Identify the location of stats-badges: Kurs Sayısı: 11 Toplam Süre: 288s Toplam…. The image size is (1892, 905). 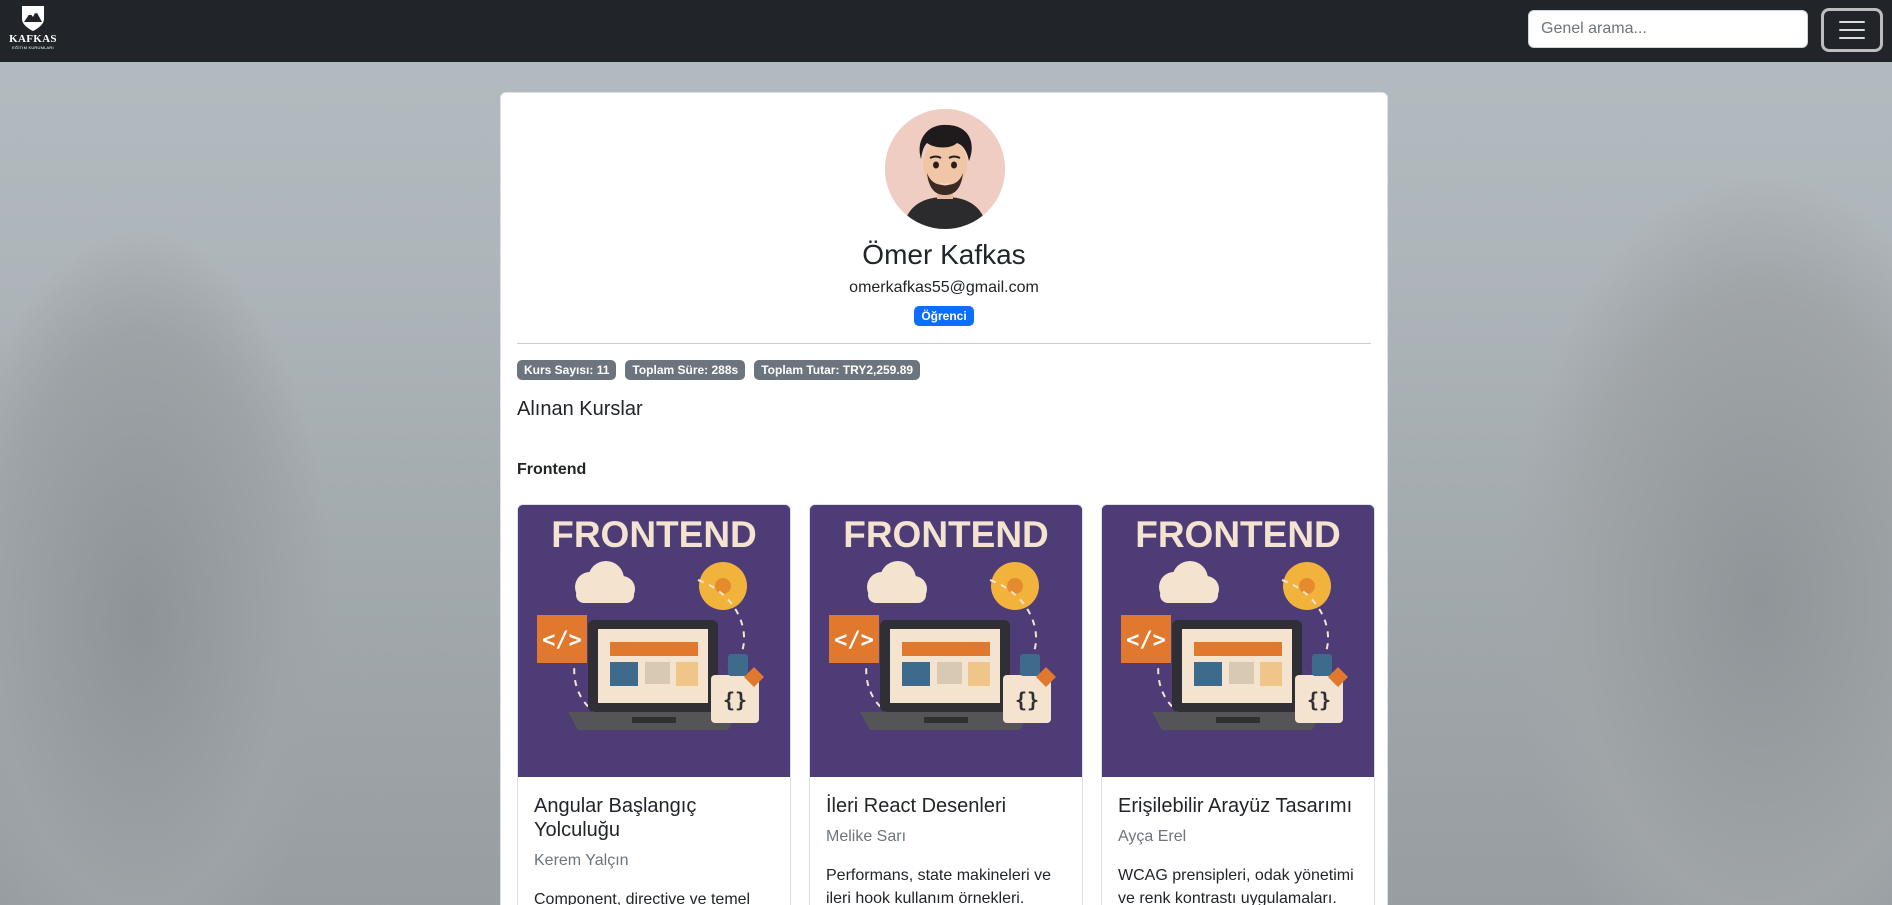
(719, 370).